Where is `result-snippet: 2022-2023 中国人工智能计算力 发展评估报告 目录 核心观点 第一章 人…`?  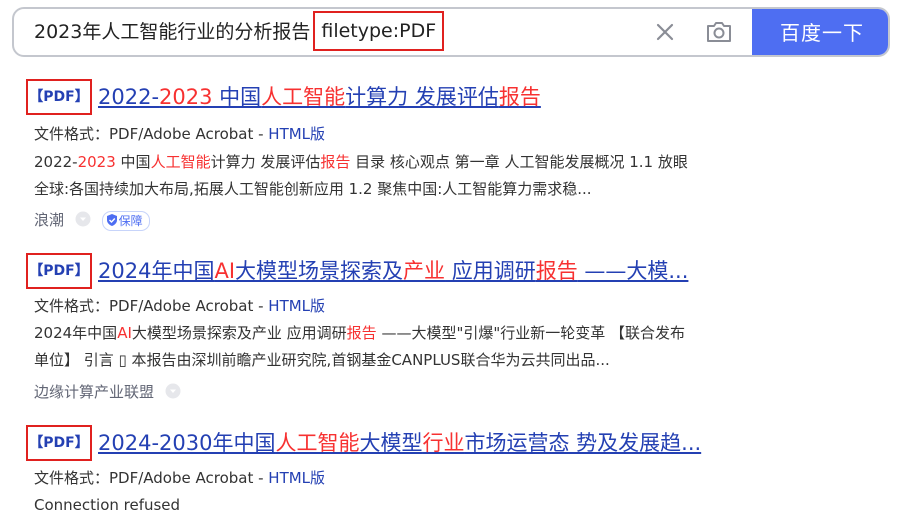
result-snippet: 2022-2023 中国人工智能计算力 发展评估报告 目录 核心观点 第一章 人… is located at coordinates (361, 175).